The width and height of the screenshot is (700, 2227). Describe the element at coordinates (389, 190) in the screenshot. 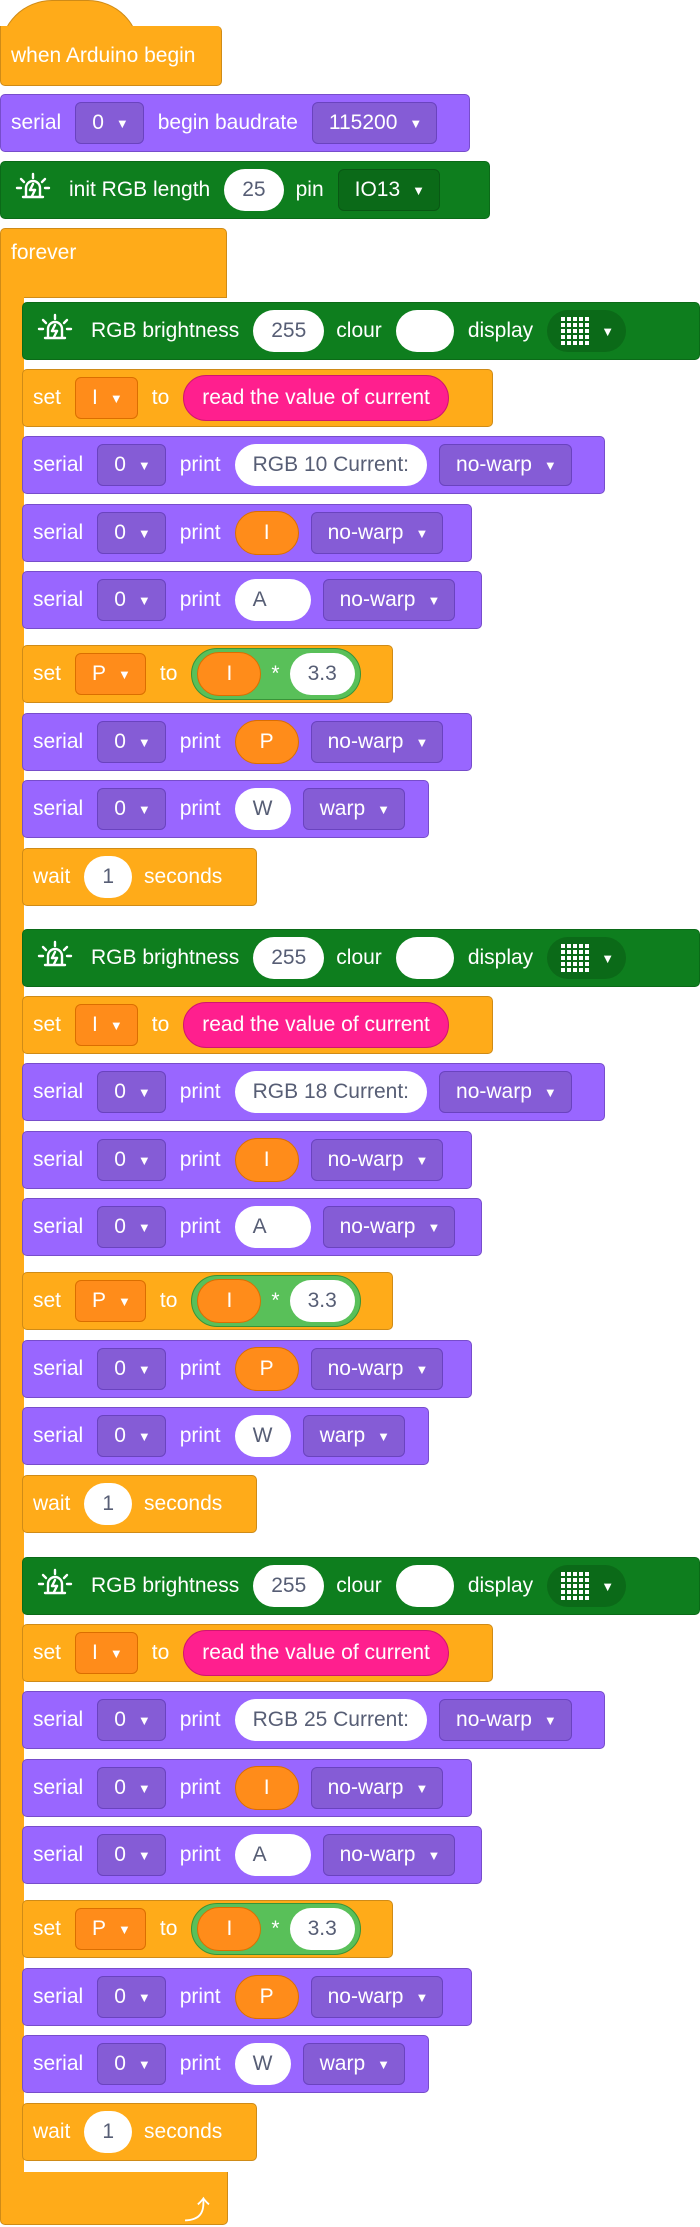

I see `pin-dropdown: IO13 ▼` at that location.